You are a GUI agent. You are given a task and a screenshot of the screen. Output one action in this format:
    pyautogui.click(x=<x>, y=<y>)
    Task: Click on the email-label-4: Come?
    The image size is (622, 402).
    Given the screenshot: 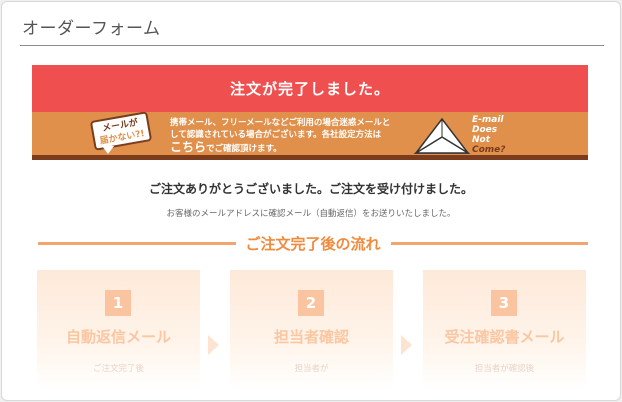 What is the action you would take?
    pyautogui.click(x=489, y=150)
    